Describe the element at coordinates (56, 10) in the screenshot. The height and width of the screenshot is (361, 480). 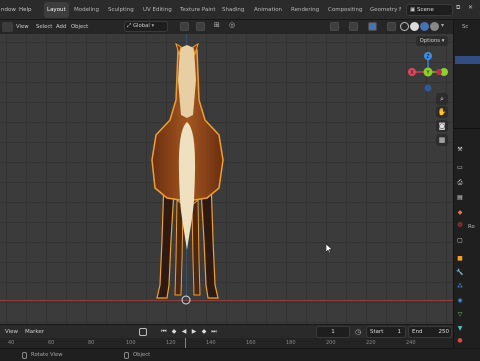
I see `workspace-tab-layout: Layout` at that location.